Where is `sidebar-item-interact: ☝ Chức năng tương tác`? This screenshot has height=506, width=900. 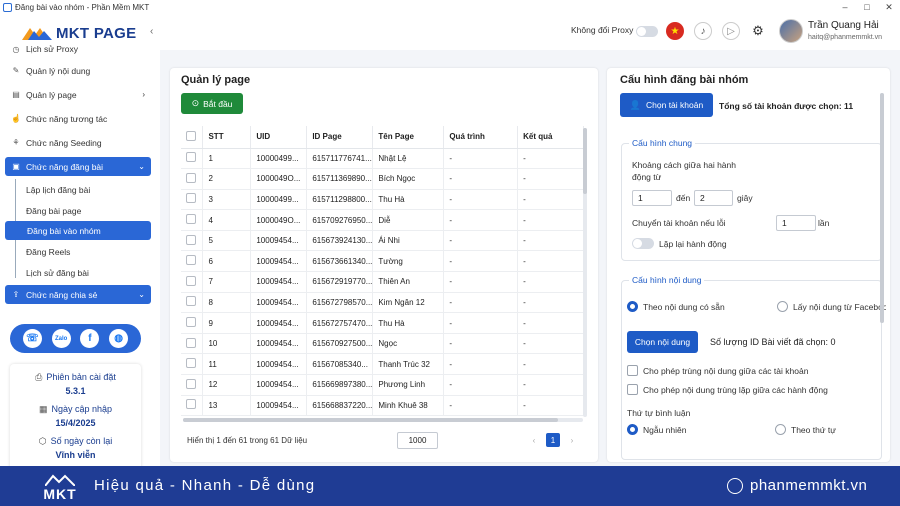
sidebar-item-interact: ☝ Chức năng tương tác is located at coordinates (78, 118).